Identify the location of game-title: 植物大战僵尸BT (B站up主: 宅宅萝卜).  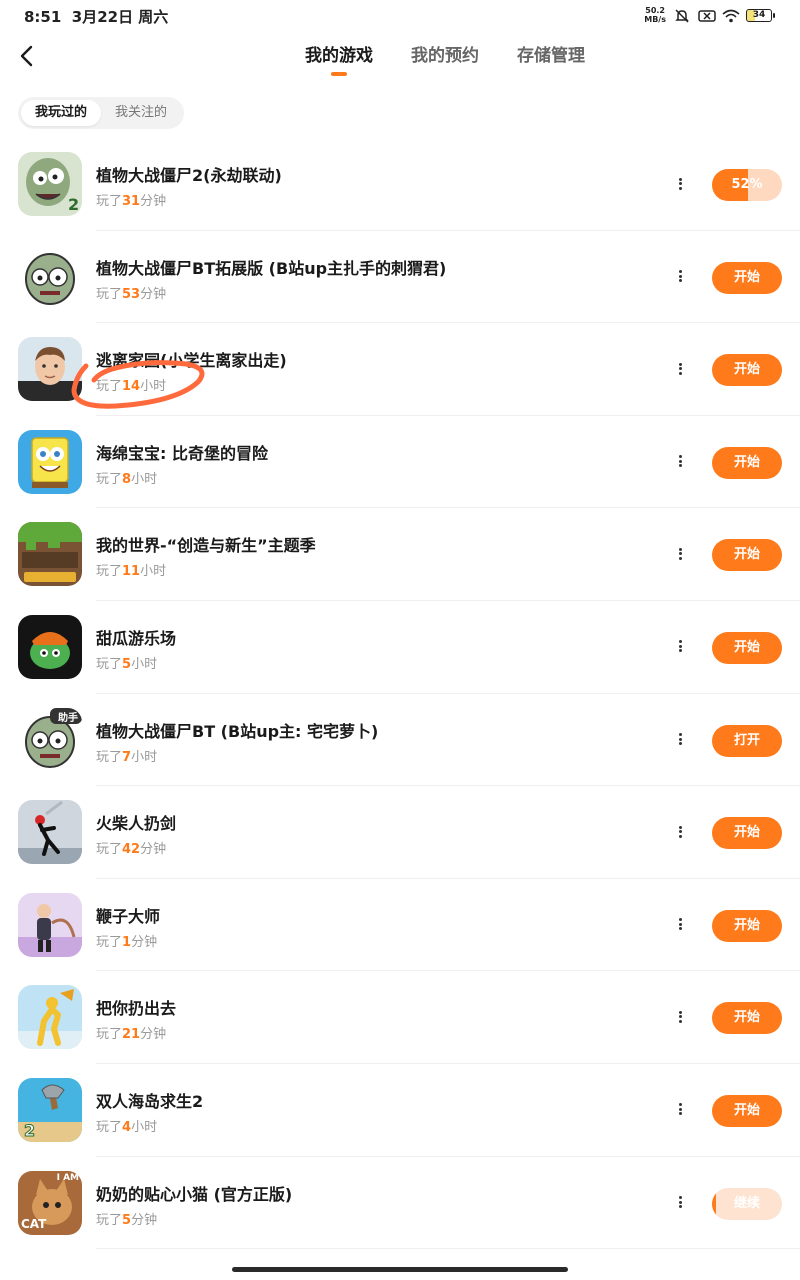
(237, 731).